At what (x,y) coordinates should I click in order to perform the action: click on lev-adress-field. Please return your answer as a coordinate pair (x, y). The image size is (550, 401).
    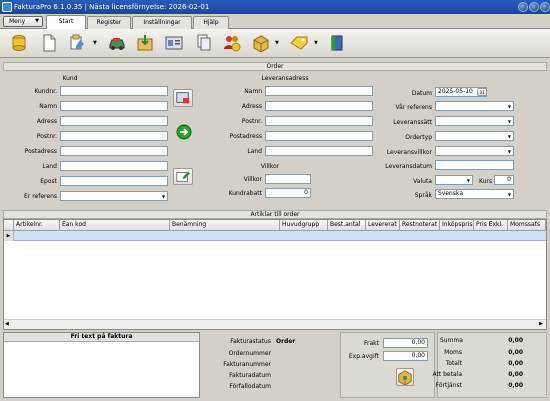
    Looking at the image, I should click on (319, 106).